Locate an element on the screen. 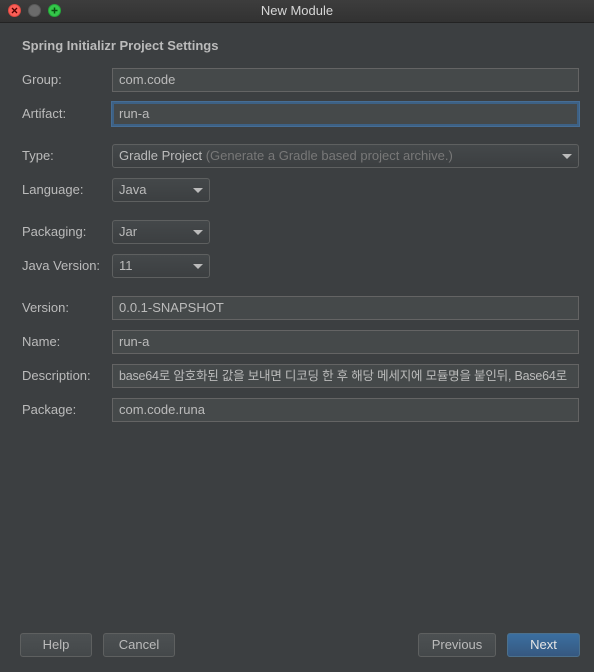 The image size is (594, 672). group-label: Group: is located at coordinates (42, 79).